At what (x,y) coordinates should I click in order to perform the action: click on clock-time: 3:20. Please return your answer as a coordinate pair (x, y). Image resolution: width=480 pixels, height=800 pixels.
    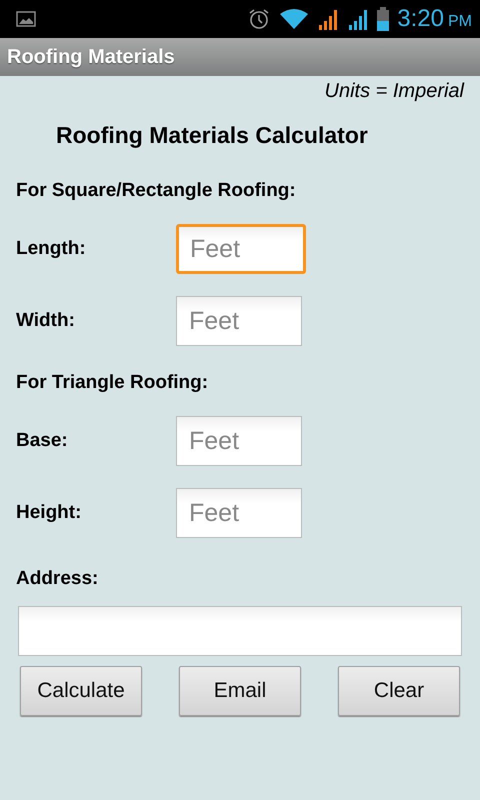
    Looking at the image, I should click on (420, 19).